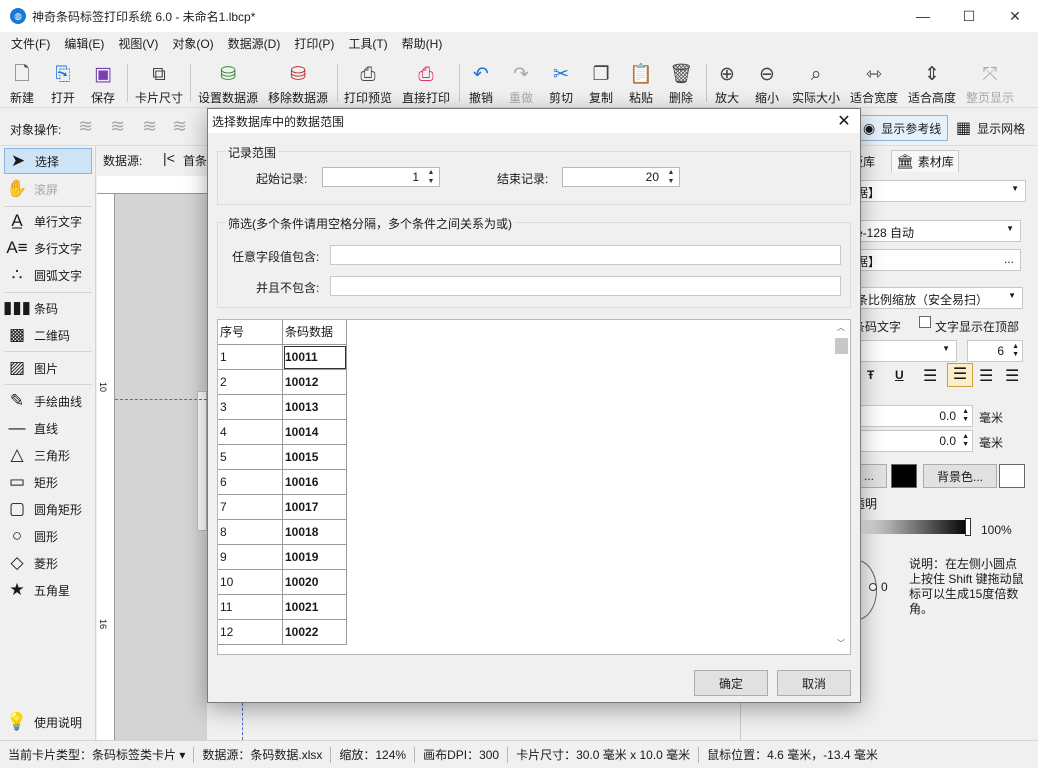 Image resolution: width=1038 pixels, height=768 pixels. I want to click on table-cell-barcode: 10021, so click(315, 607).